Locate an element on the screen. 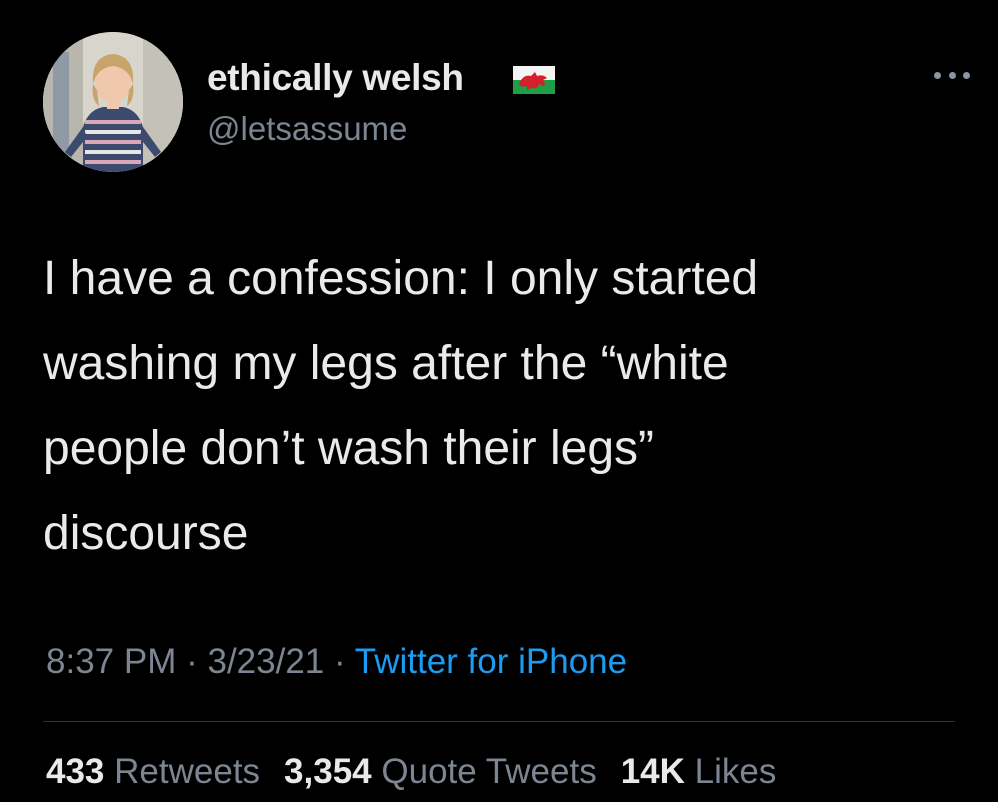 This screenshot has height=802, width=998. tweet-source-link: Twitter for iPhone is located at coordinates (491, 661).